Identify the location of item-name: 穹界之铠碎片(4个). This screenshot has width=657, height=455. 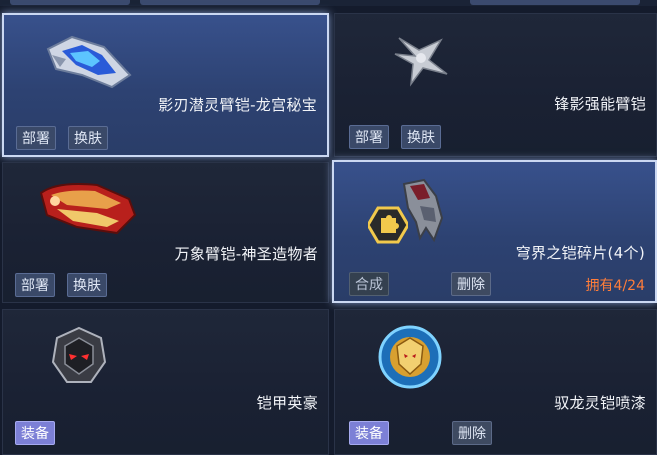
(580, 253).